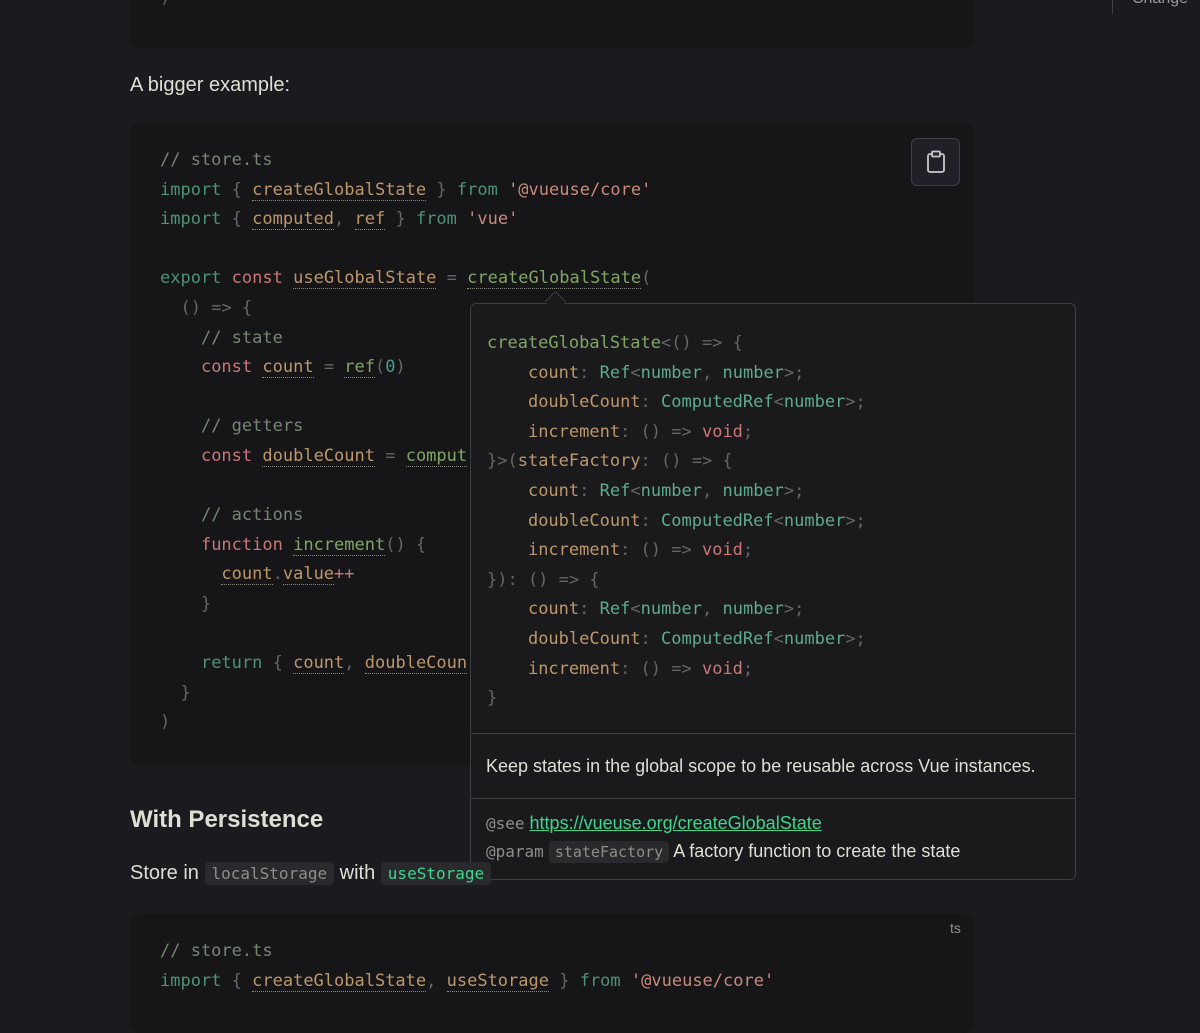 This screenshot has height=1033, width=1200. What do you see at coordinates (339, 545) in the screenshot?
I see `token-increment: increment` at bounding box center [339, 545].